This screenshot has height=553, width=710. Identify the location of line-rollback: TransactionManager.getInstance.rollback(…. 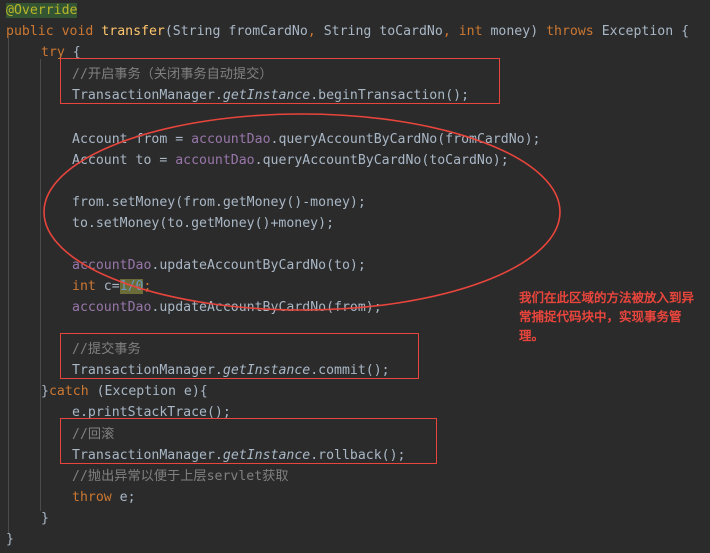
(239, 455).